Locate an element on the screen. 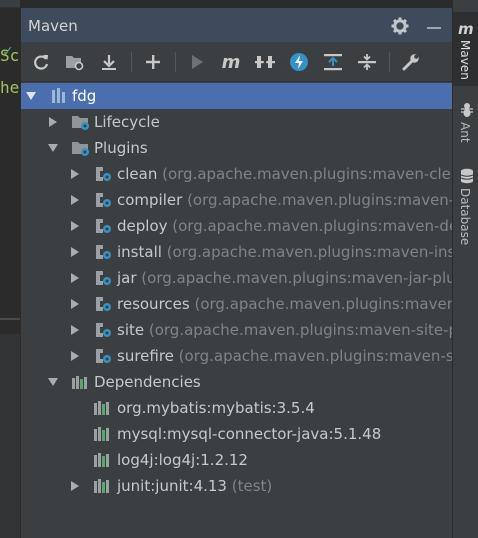 The height and width of the screenshot is (538, 478). dependency-item: org.mybatis:mybatis:3.5.4 is located at coordinates (237, 408).